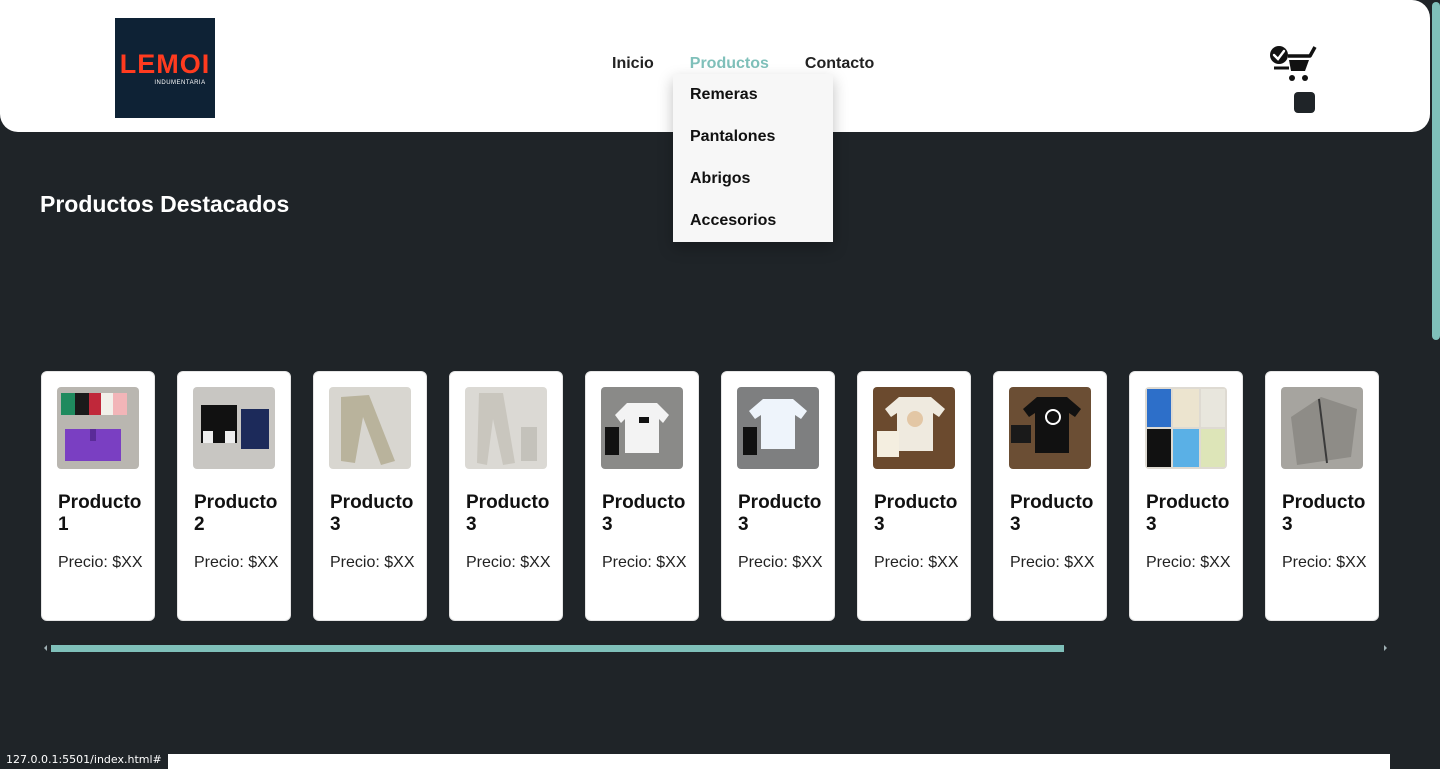  I want to click on productos-dropdown: Remeras Pantalones Abrigos Accesorios, so click(753, 158).